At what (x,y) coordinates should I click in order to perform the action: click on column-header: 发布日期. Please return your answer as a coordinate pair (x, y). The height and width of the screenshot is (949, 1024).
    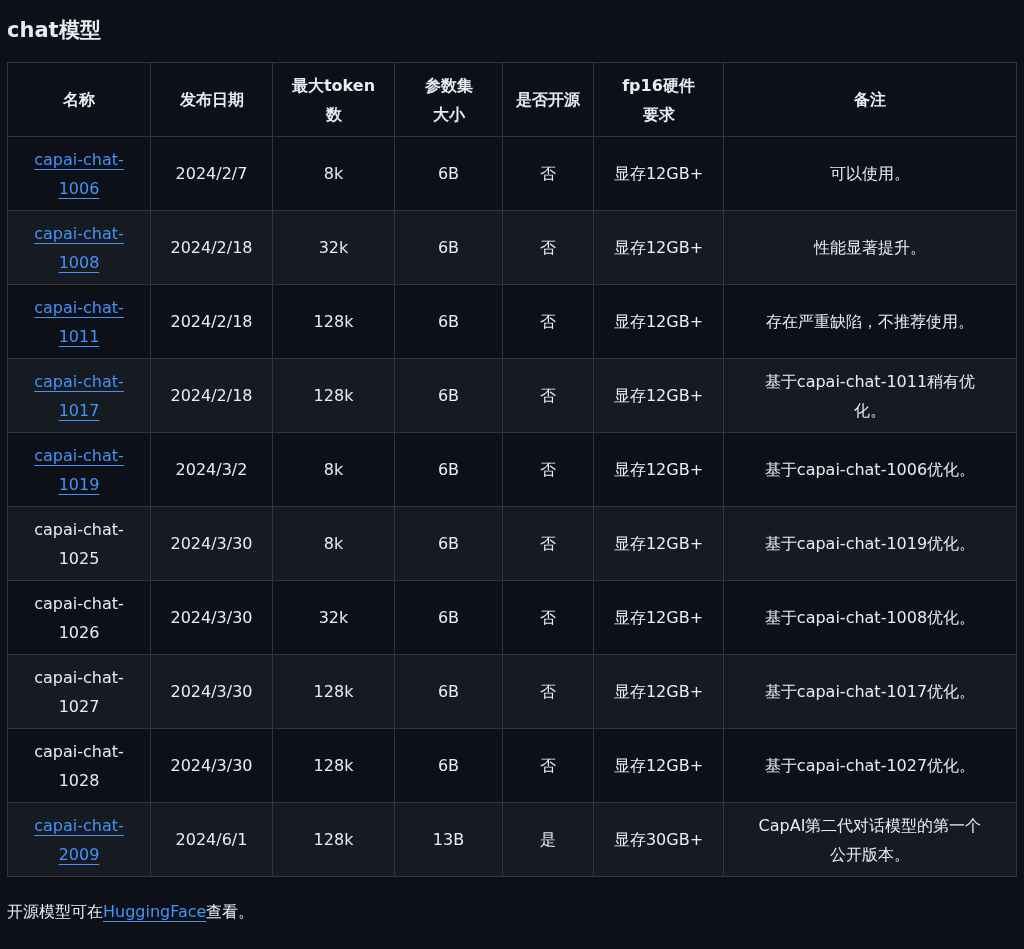
    Looking at the image, I should click on (211, 99).